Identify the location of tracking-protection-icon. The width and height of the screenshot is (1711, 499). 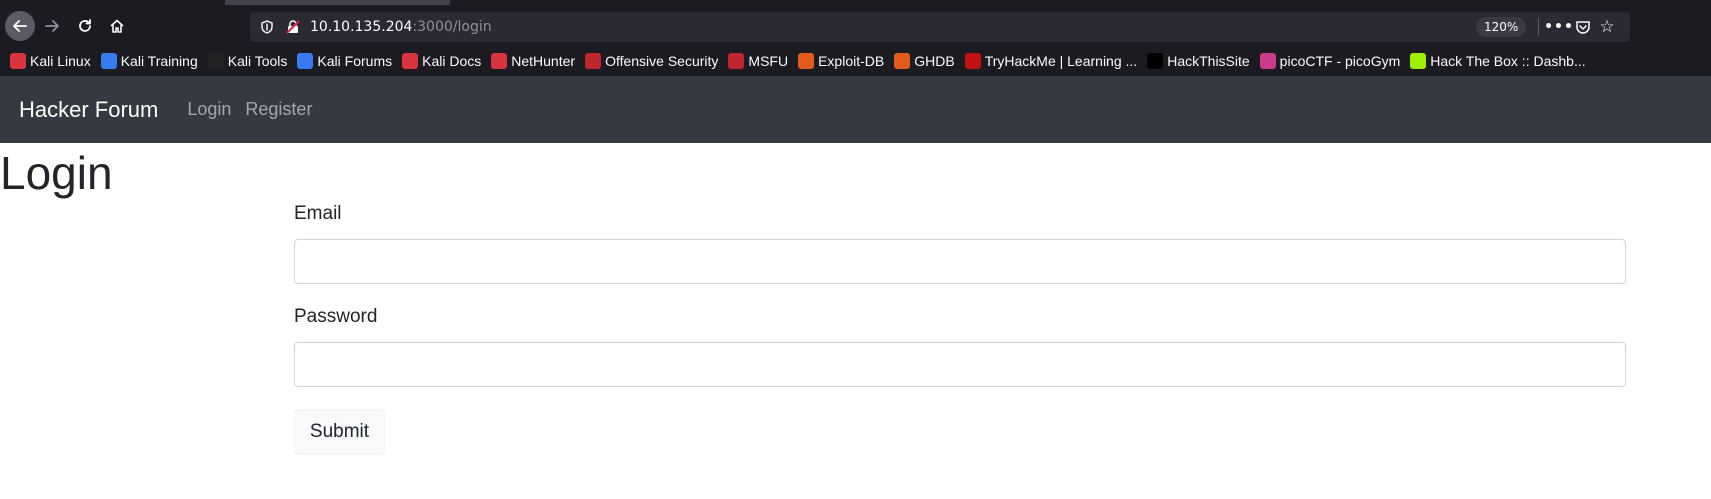
(267, 27).